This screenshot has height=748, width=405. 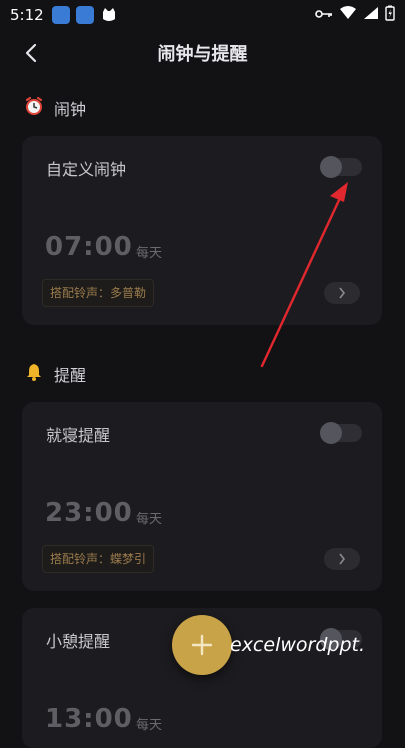 What do you see at coordinates (86, 169) in the screenshot?
I see `card-name: 自定义闹钟` at bounding box center [86, 169].